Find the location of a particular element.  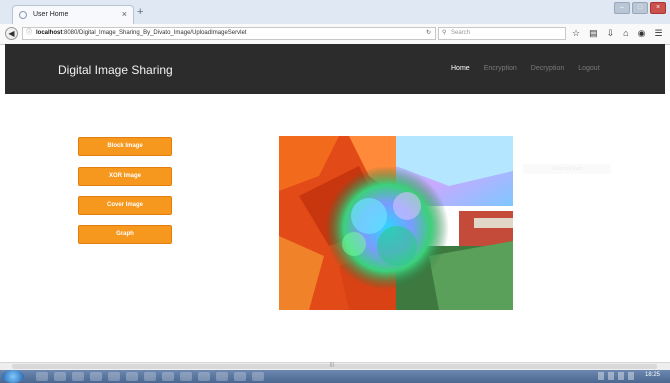

taskbar-clock: 18:25 is located at coordinates (652, 375).